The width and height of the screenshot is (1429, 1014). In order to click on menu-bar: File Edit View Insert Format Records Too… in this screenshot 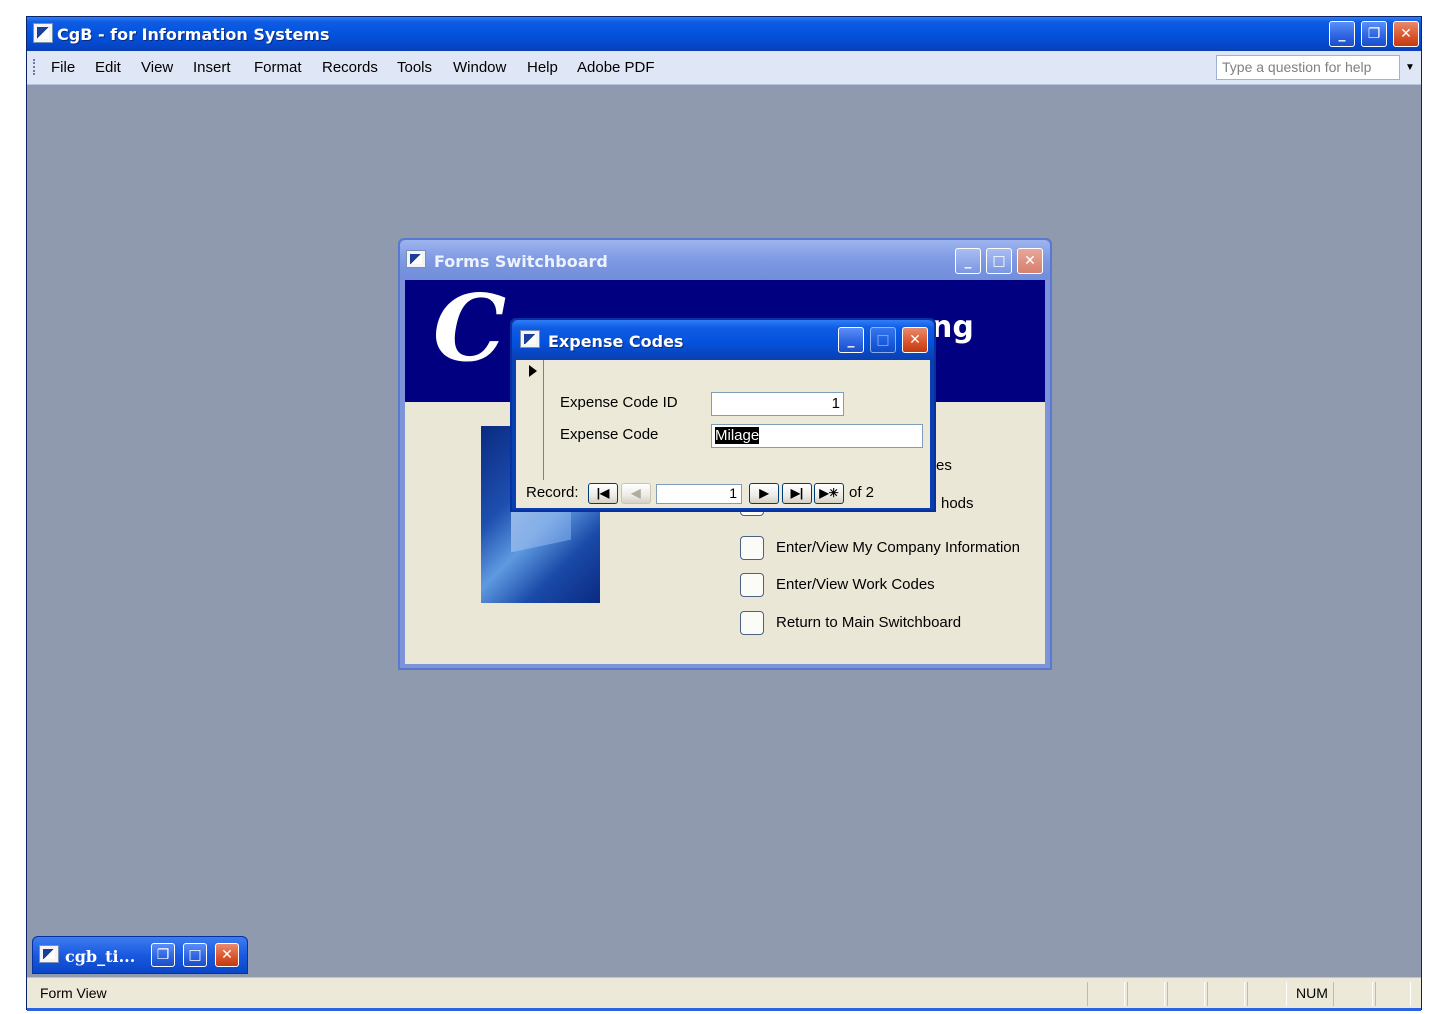, I will do `click(724, 68)`.